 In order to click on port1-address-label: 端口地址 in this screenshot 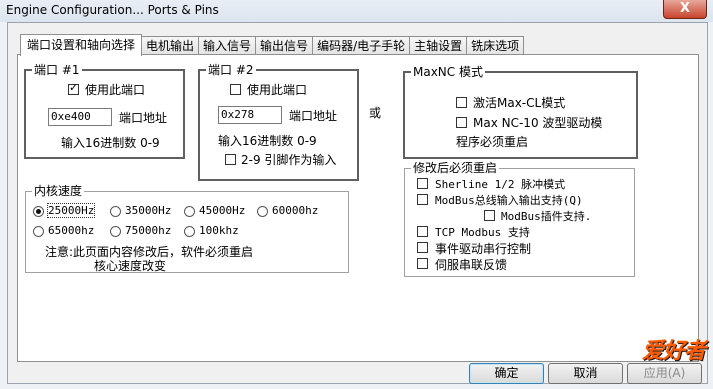, I will do `click(143, 118)`.